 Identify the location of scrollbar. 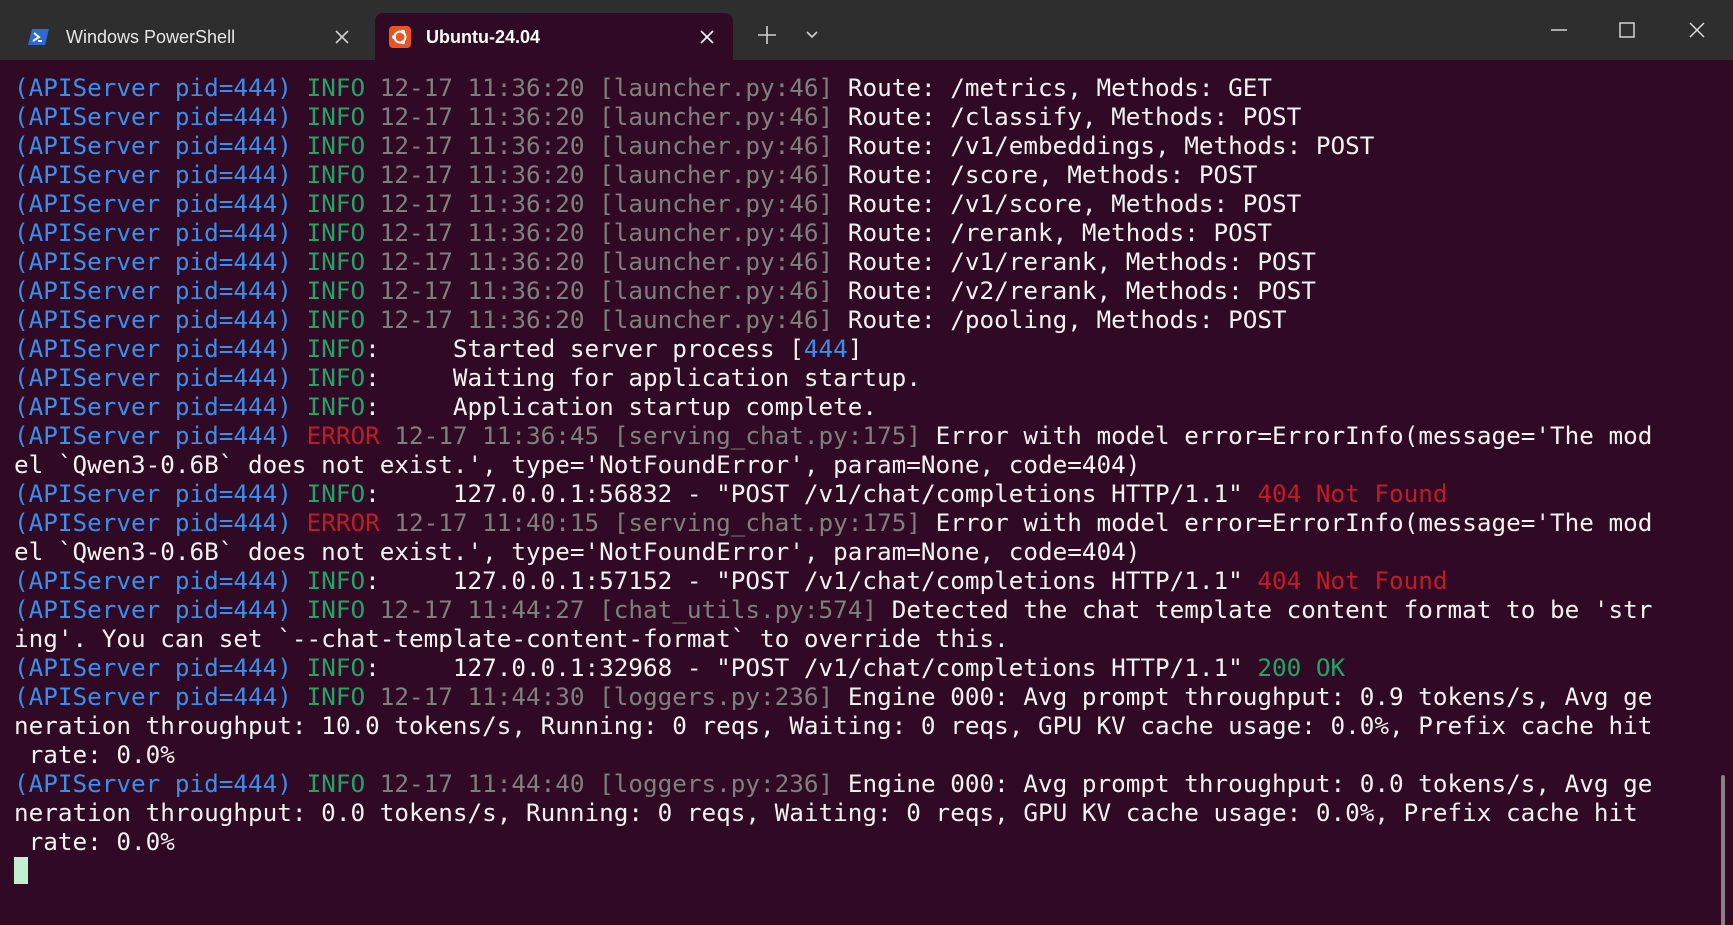
(1723, 850).